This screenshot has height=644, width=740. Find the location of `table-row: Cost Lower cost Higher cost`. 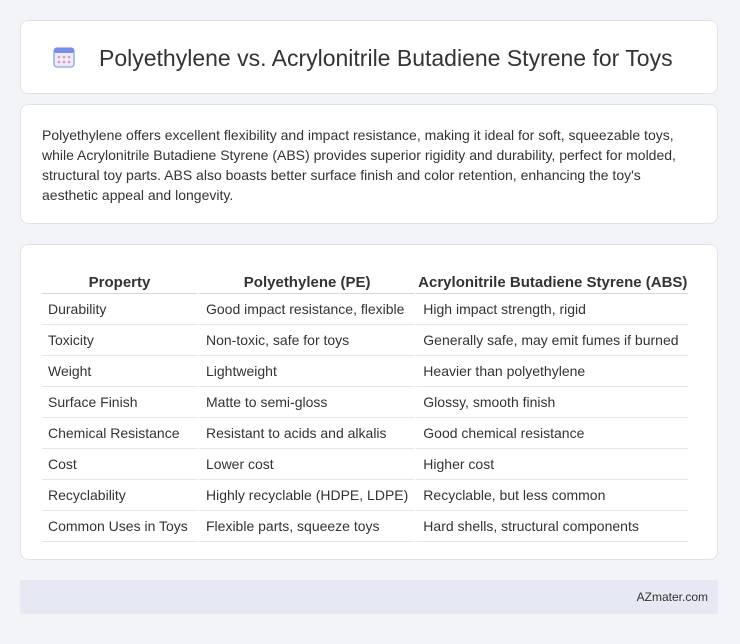

table-row: Cost Lower cost Higher cost is located at coordinates (365, 464).